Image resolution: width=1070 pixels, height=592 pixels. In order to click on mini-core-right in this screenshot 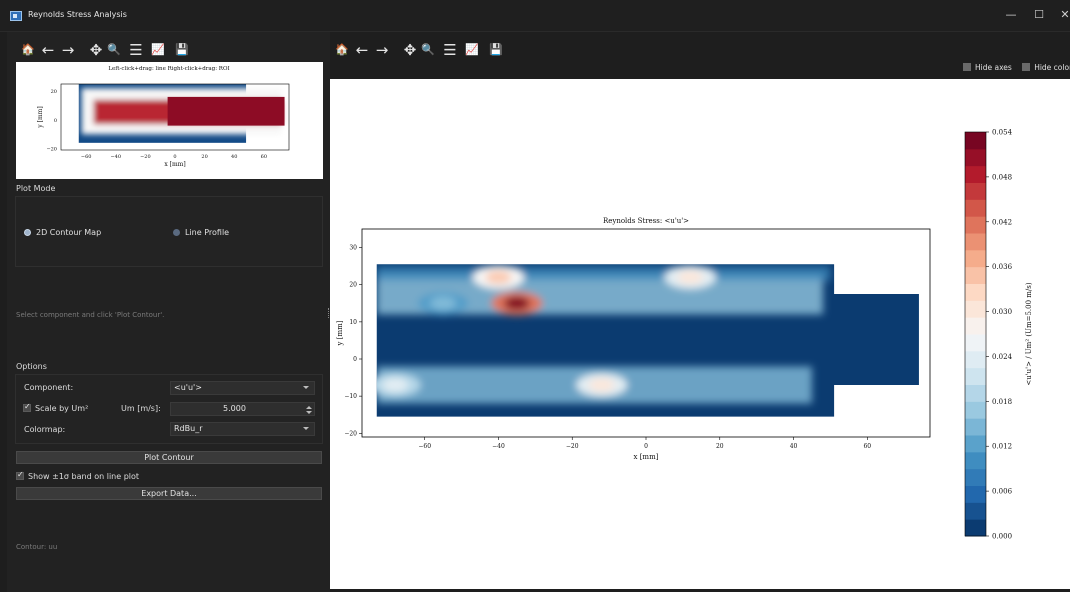, I will do `click(226, 111)`.